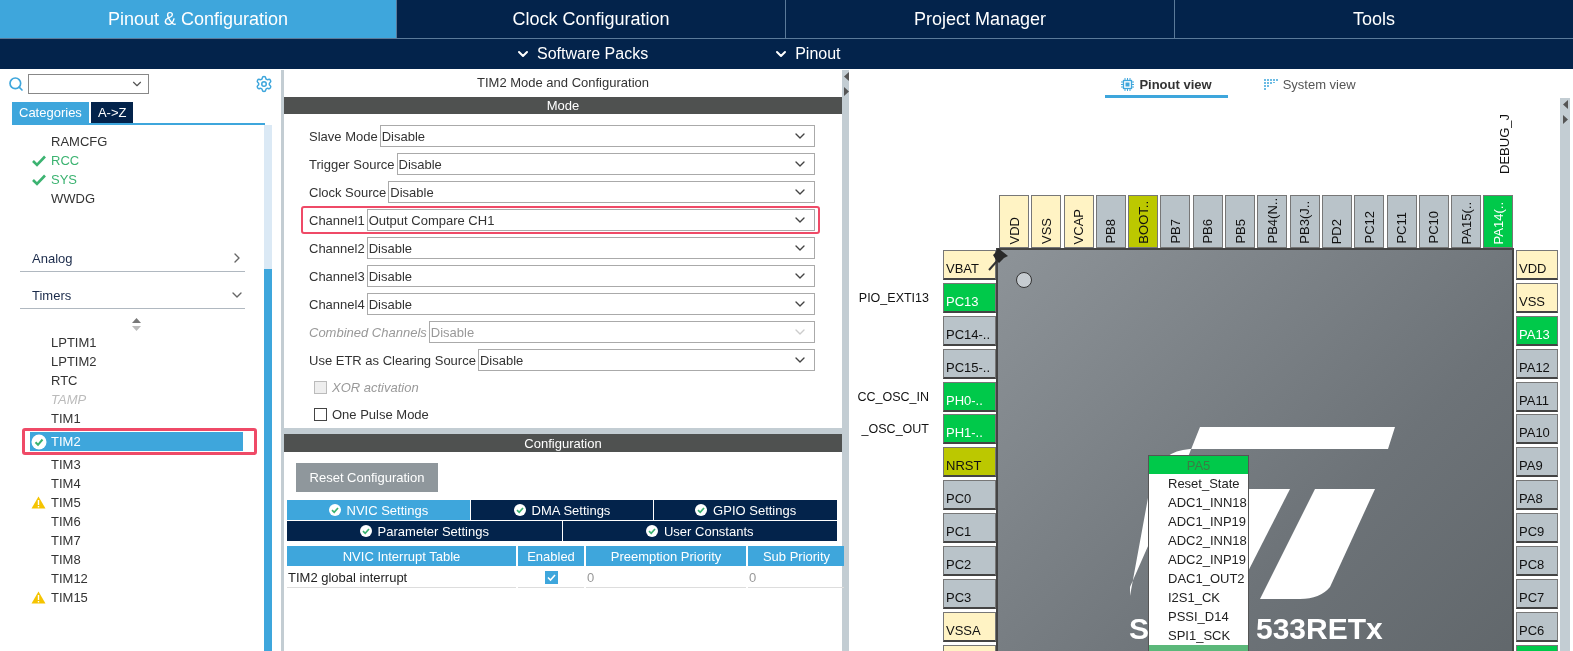 The height and width of the screenshot is (651, 1573). Describe the element at coordinates (136, 141) in the screenshot. I see `peripheral-item: RAMCFG` at that location.